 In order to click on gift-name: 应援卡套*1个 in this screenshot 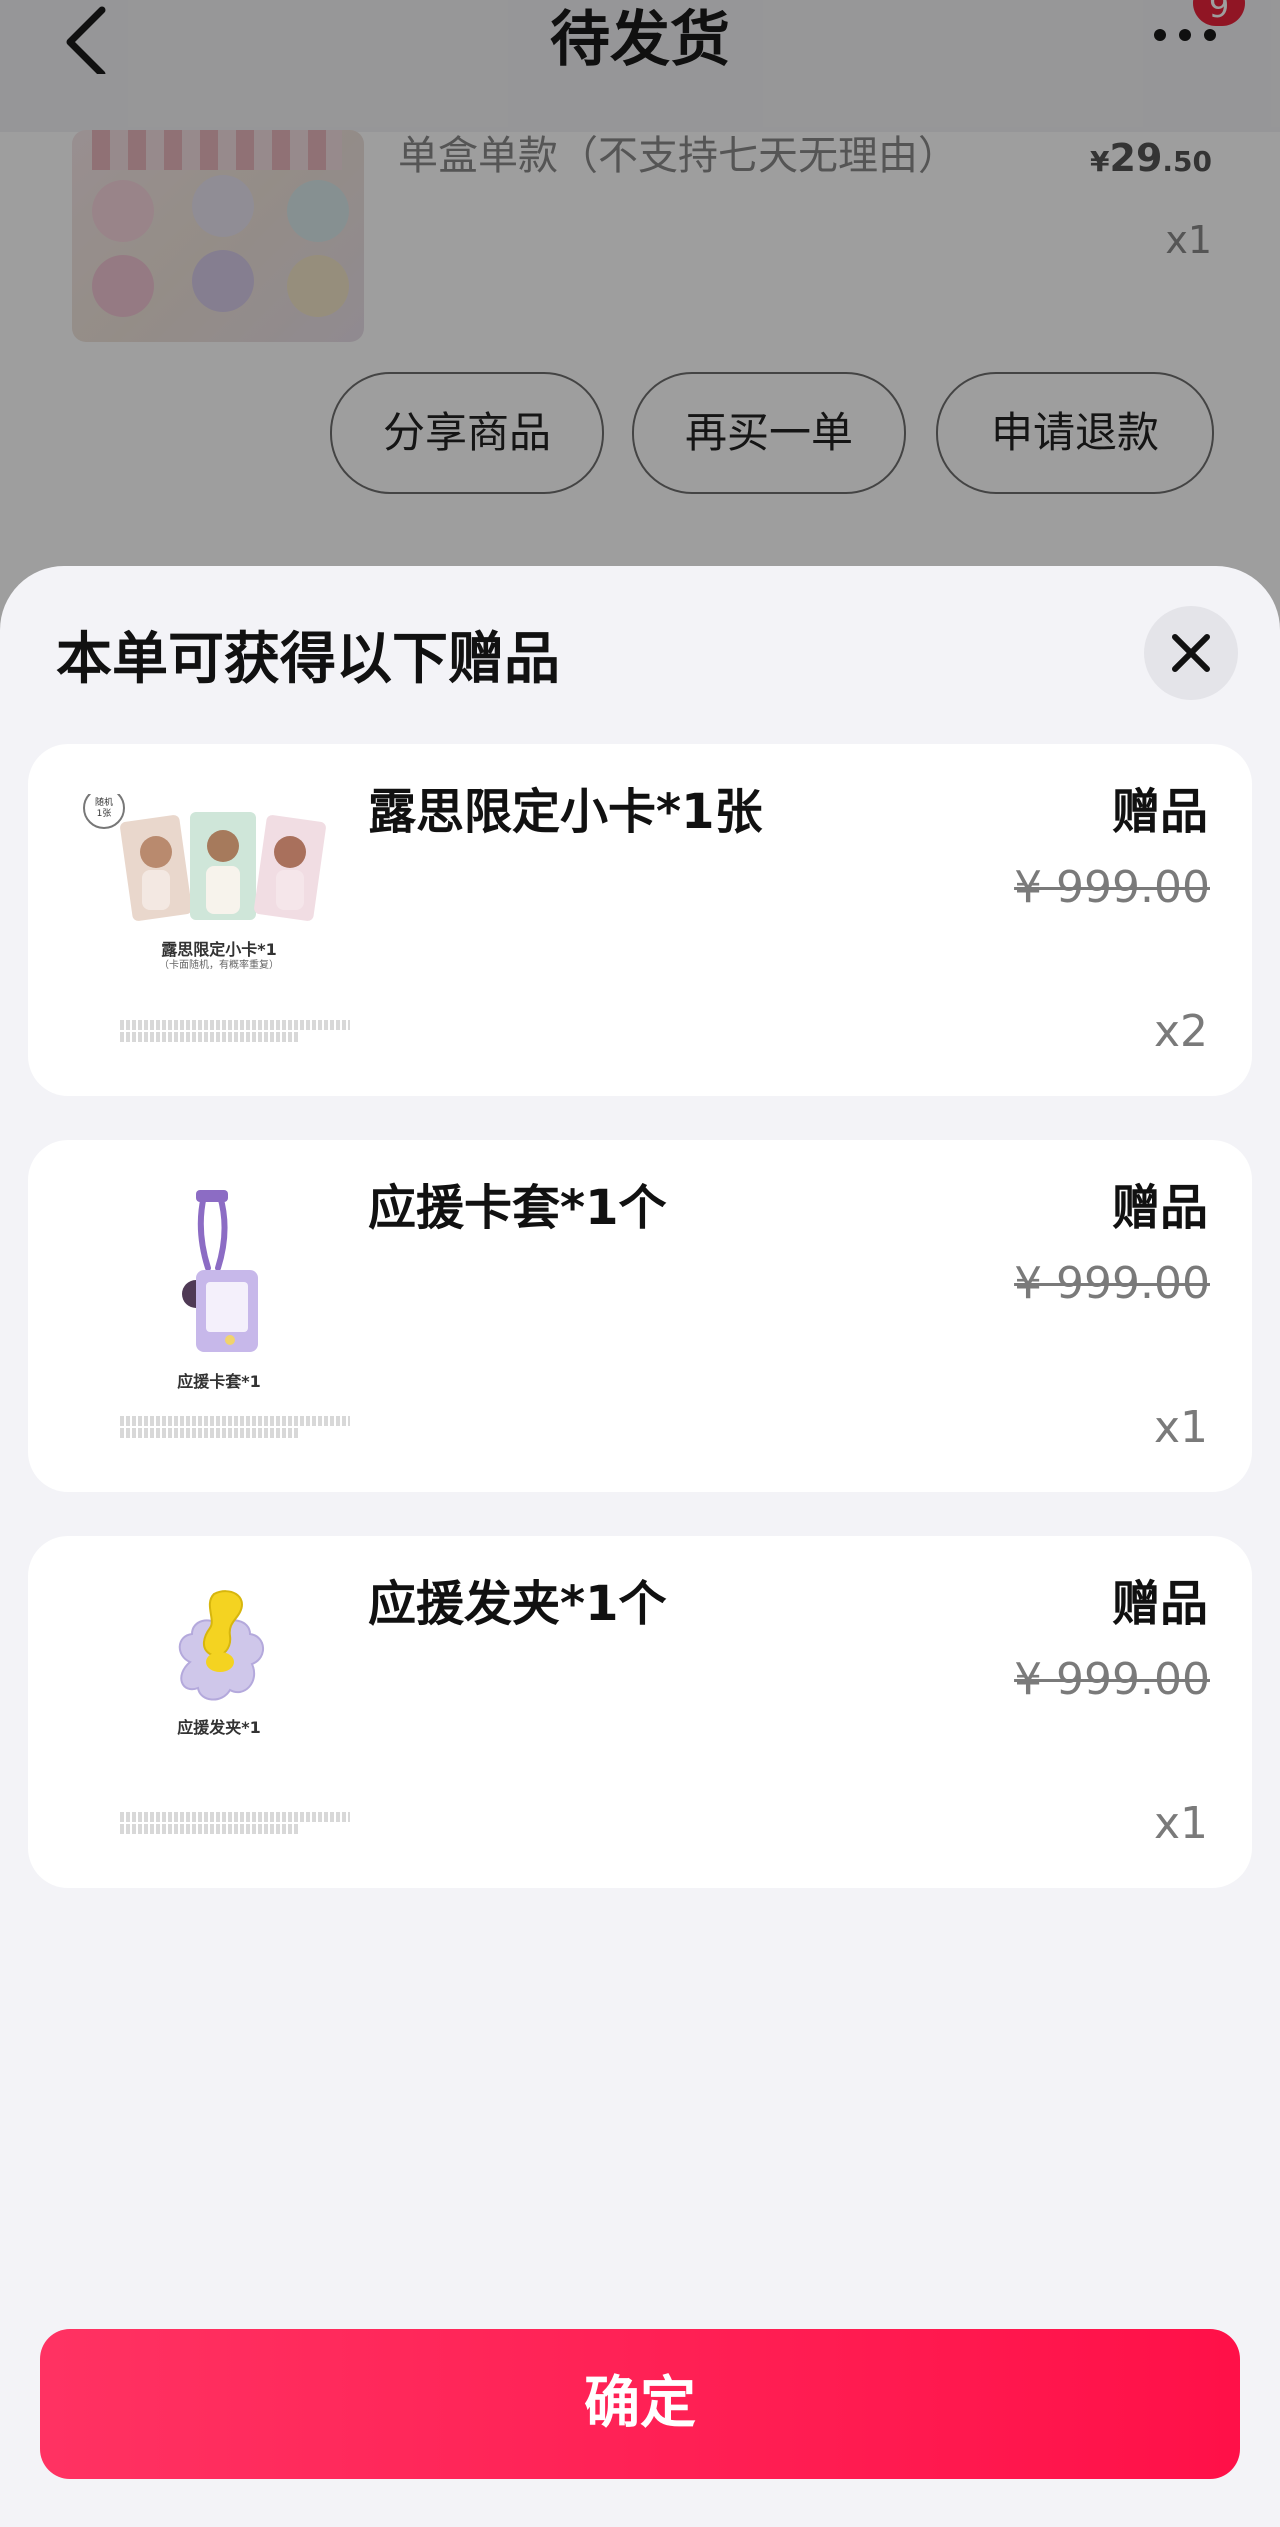, I will do `click(517, 1208)`.